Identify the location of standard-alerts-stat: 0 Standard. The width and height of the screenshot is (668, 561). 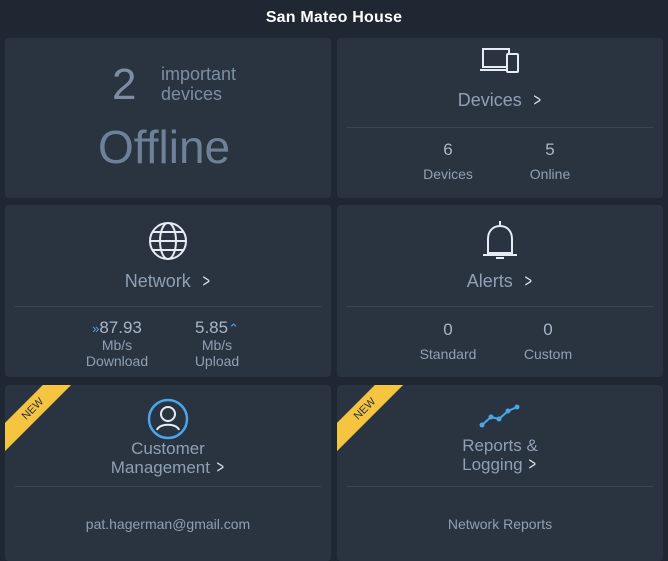
(448, 341).